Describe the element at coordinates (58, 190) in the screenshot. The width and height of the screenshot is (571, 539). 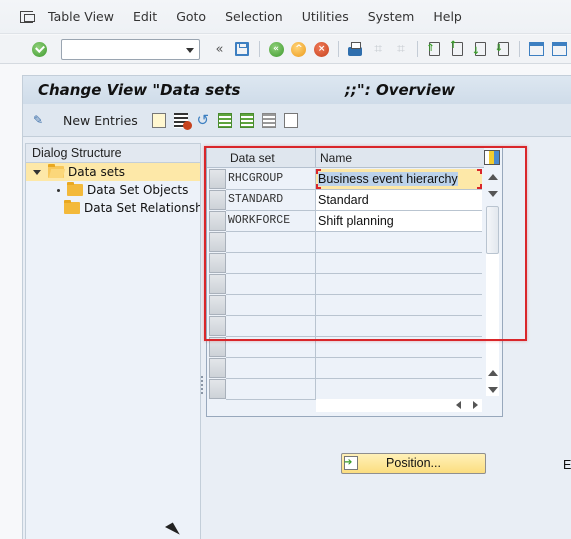
I see `bullet-icon` at that location.